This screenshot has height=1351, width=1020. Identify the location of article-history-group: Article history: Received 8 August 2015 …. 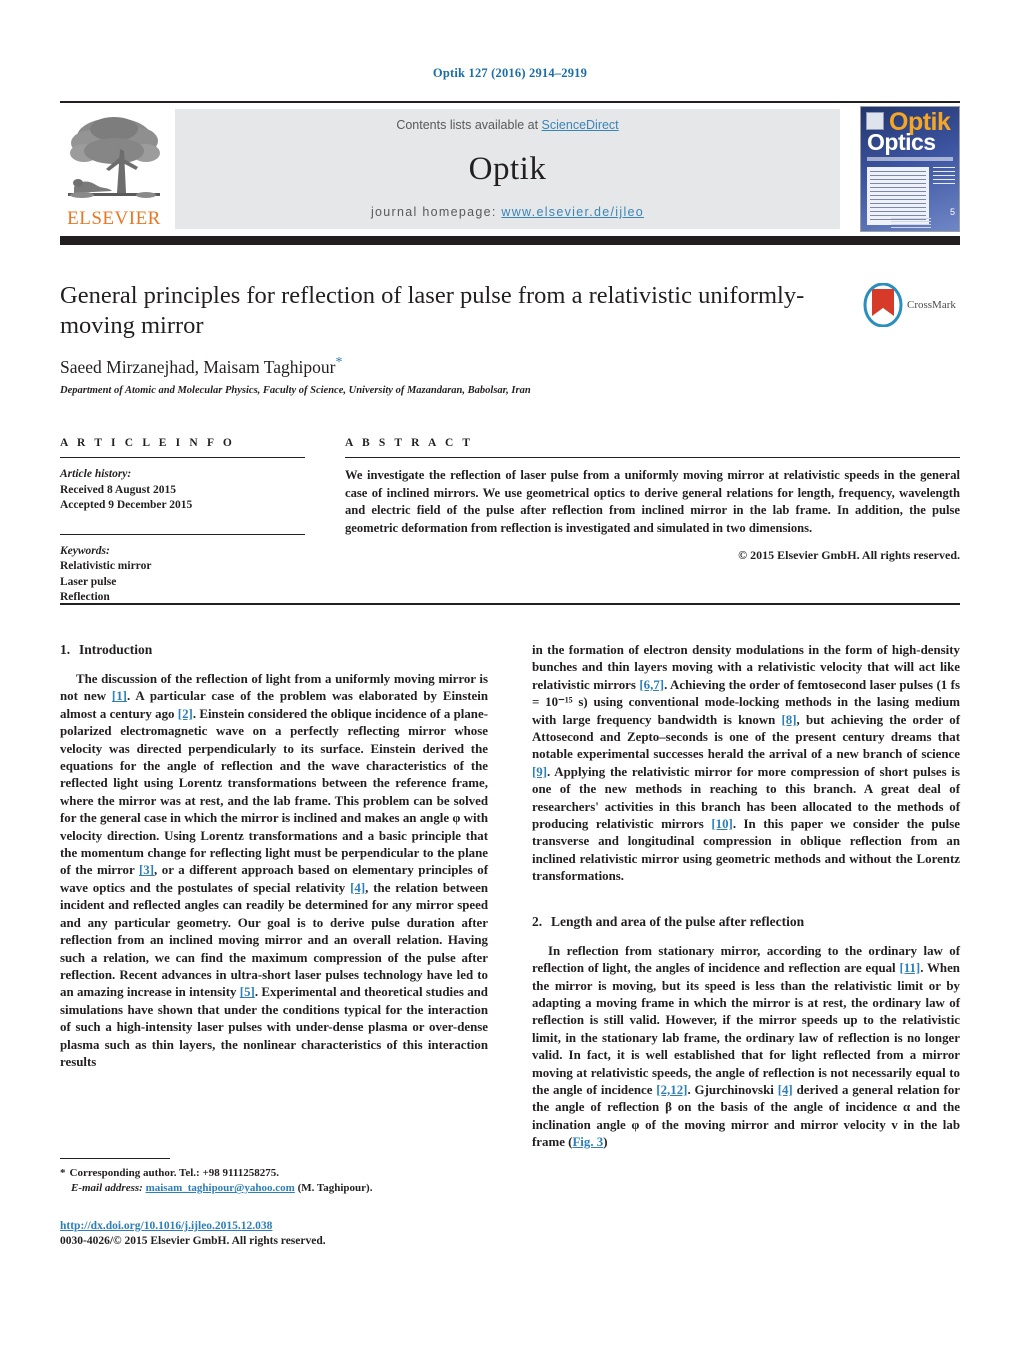
(182, 490).